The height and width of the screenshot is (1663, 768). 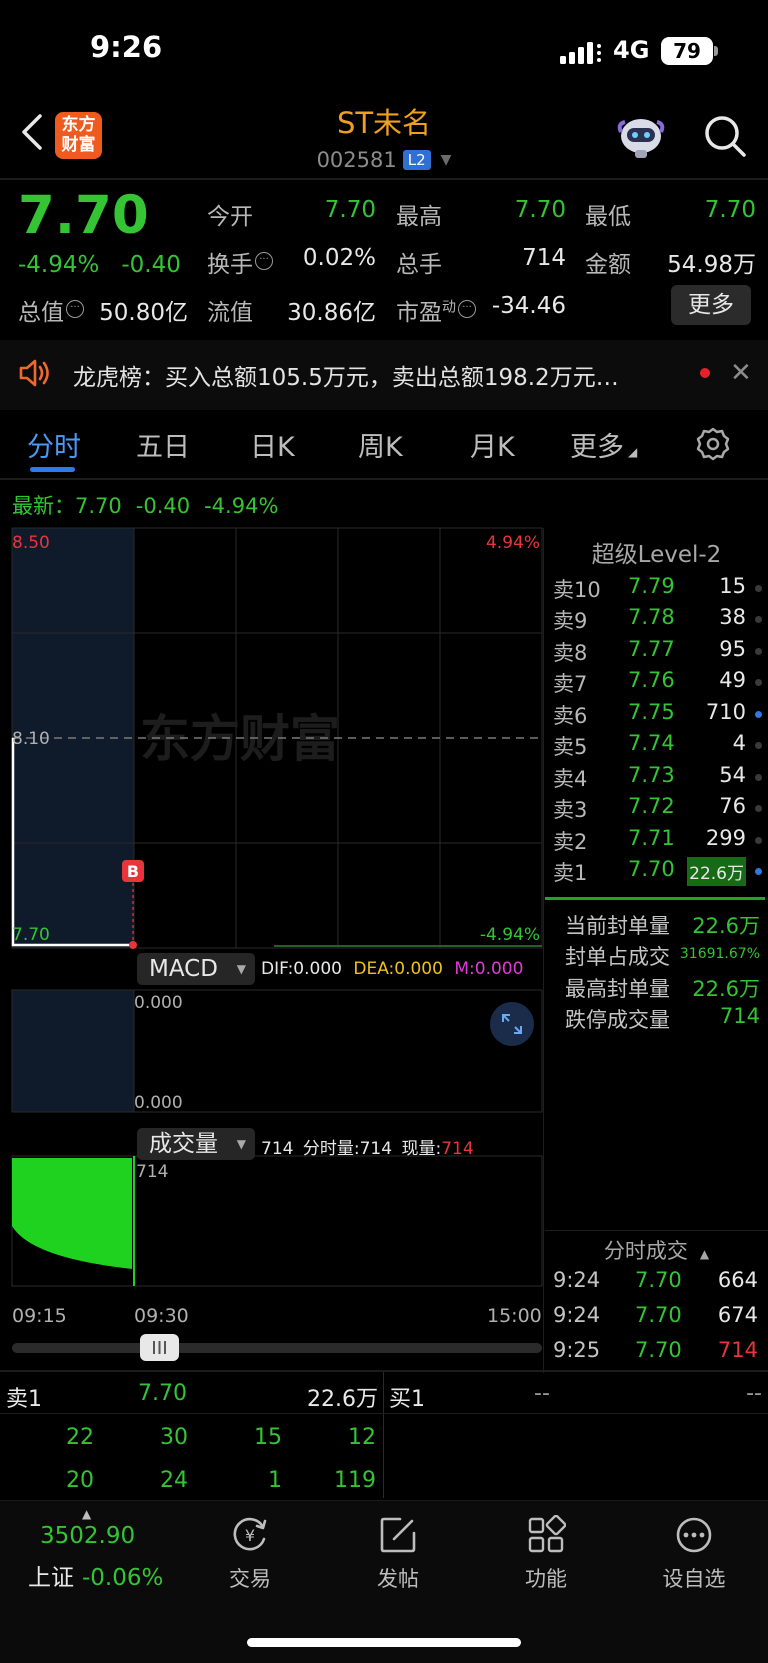 What do you see at coordinates (95, 1575) in the screenshot?
I see `index-quote: 上证 -0.06%` at bounding box center [95, 1575].